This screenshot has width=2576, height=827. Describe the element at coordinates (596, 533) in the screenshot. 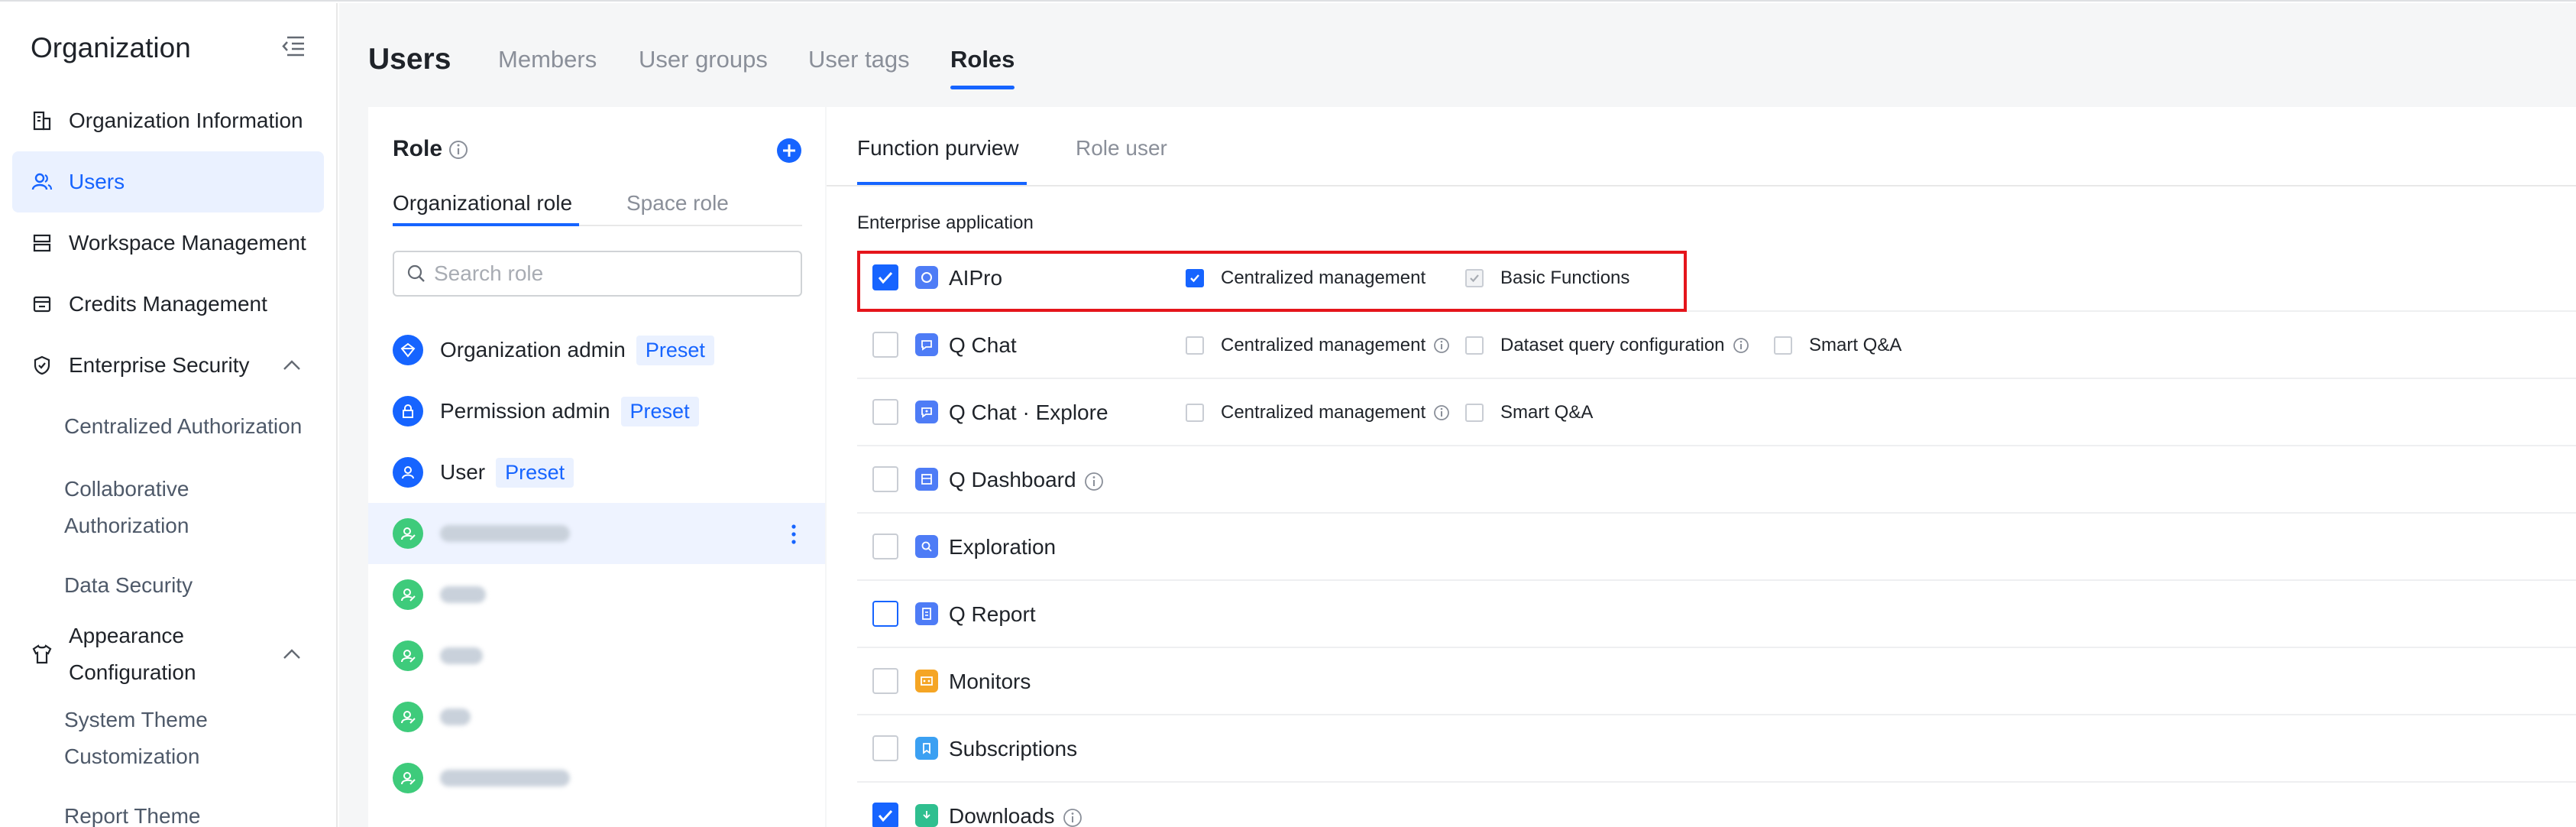

I see `role-item-selected` at that location.